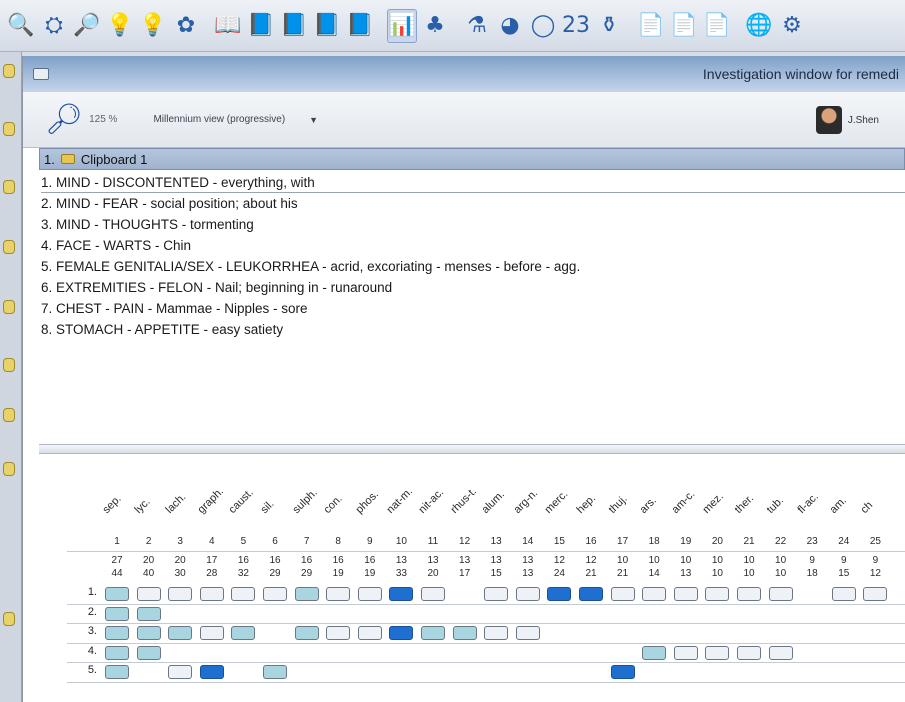  I want to click on view-select: Millennium view (progressive), so click(219, 119).